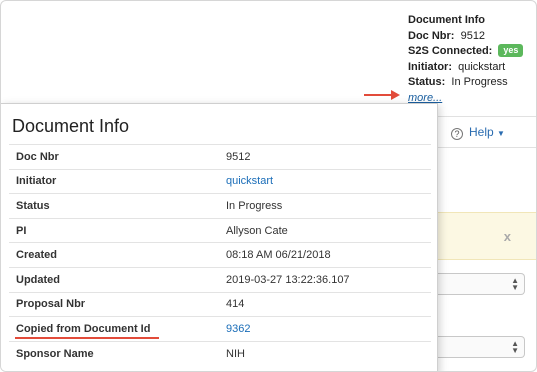  I want to click on row-value-link: quickstart, so click(325, 181).